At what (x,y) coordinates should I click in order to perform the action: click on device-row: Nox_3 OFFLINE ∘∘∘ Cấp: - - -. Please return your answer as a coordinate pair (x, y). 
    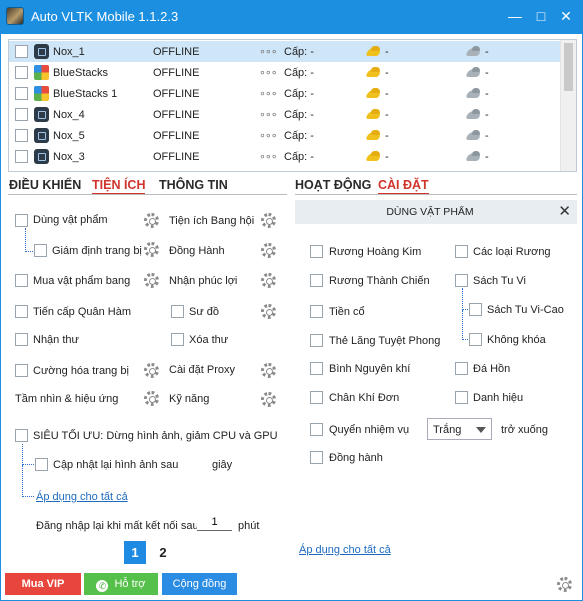
    Looking at the image, I should click on (285, 156).